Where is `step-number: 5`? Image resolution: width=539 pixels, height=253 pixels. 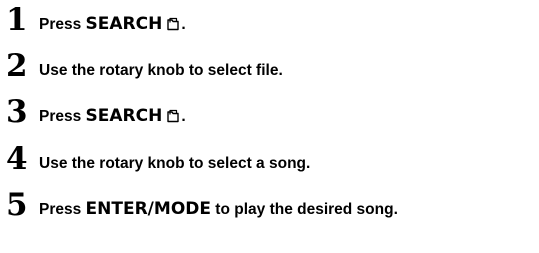
step-number: 5 is located at coordinates (17, 205).